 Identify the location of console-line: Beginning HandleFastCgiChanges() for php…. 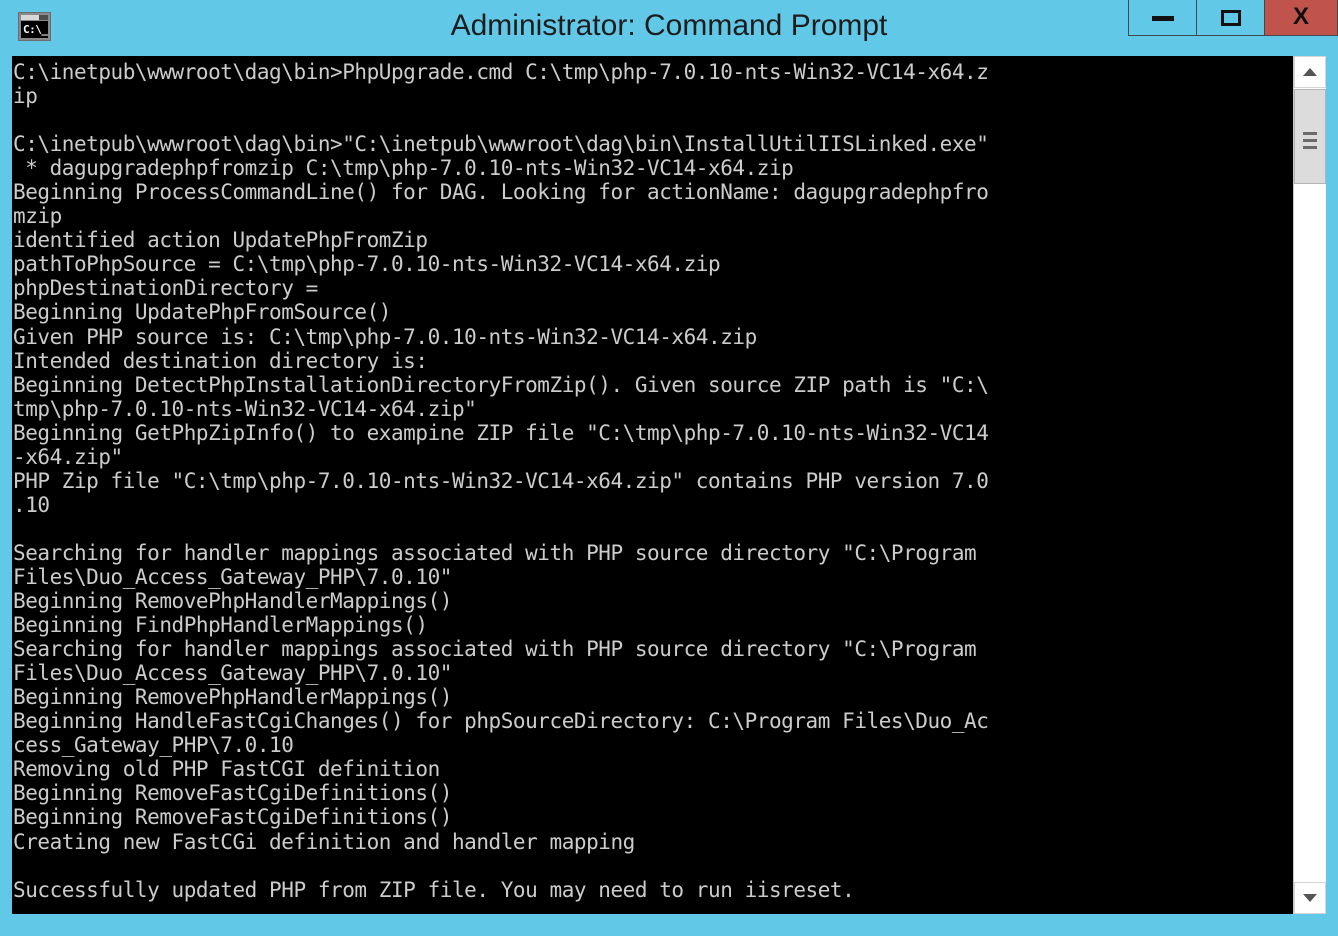
(501, 721).